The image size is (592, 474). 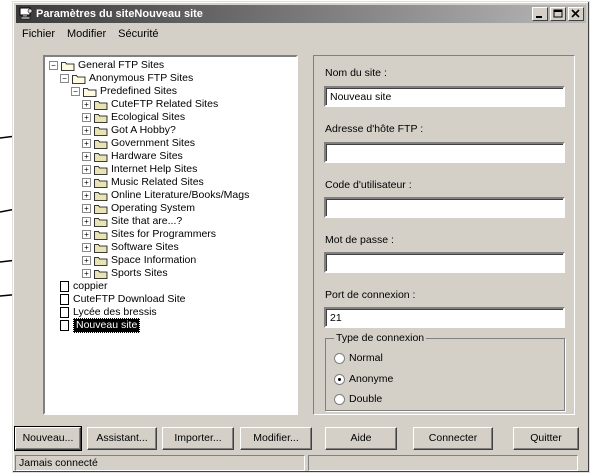 I want to click on radio-anonymous-button, so click(x=339, y=379).